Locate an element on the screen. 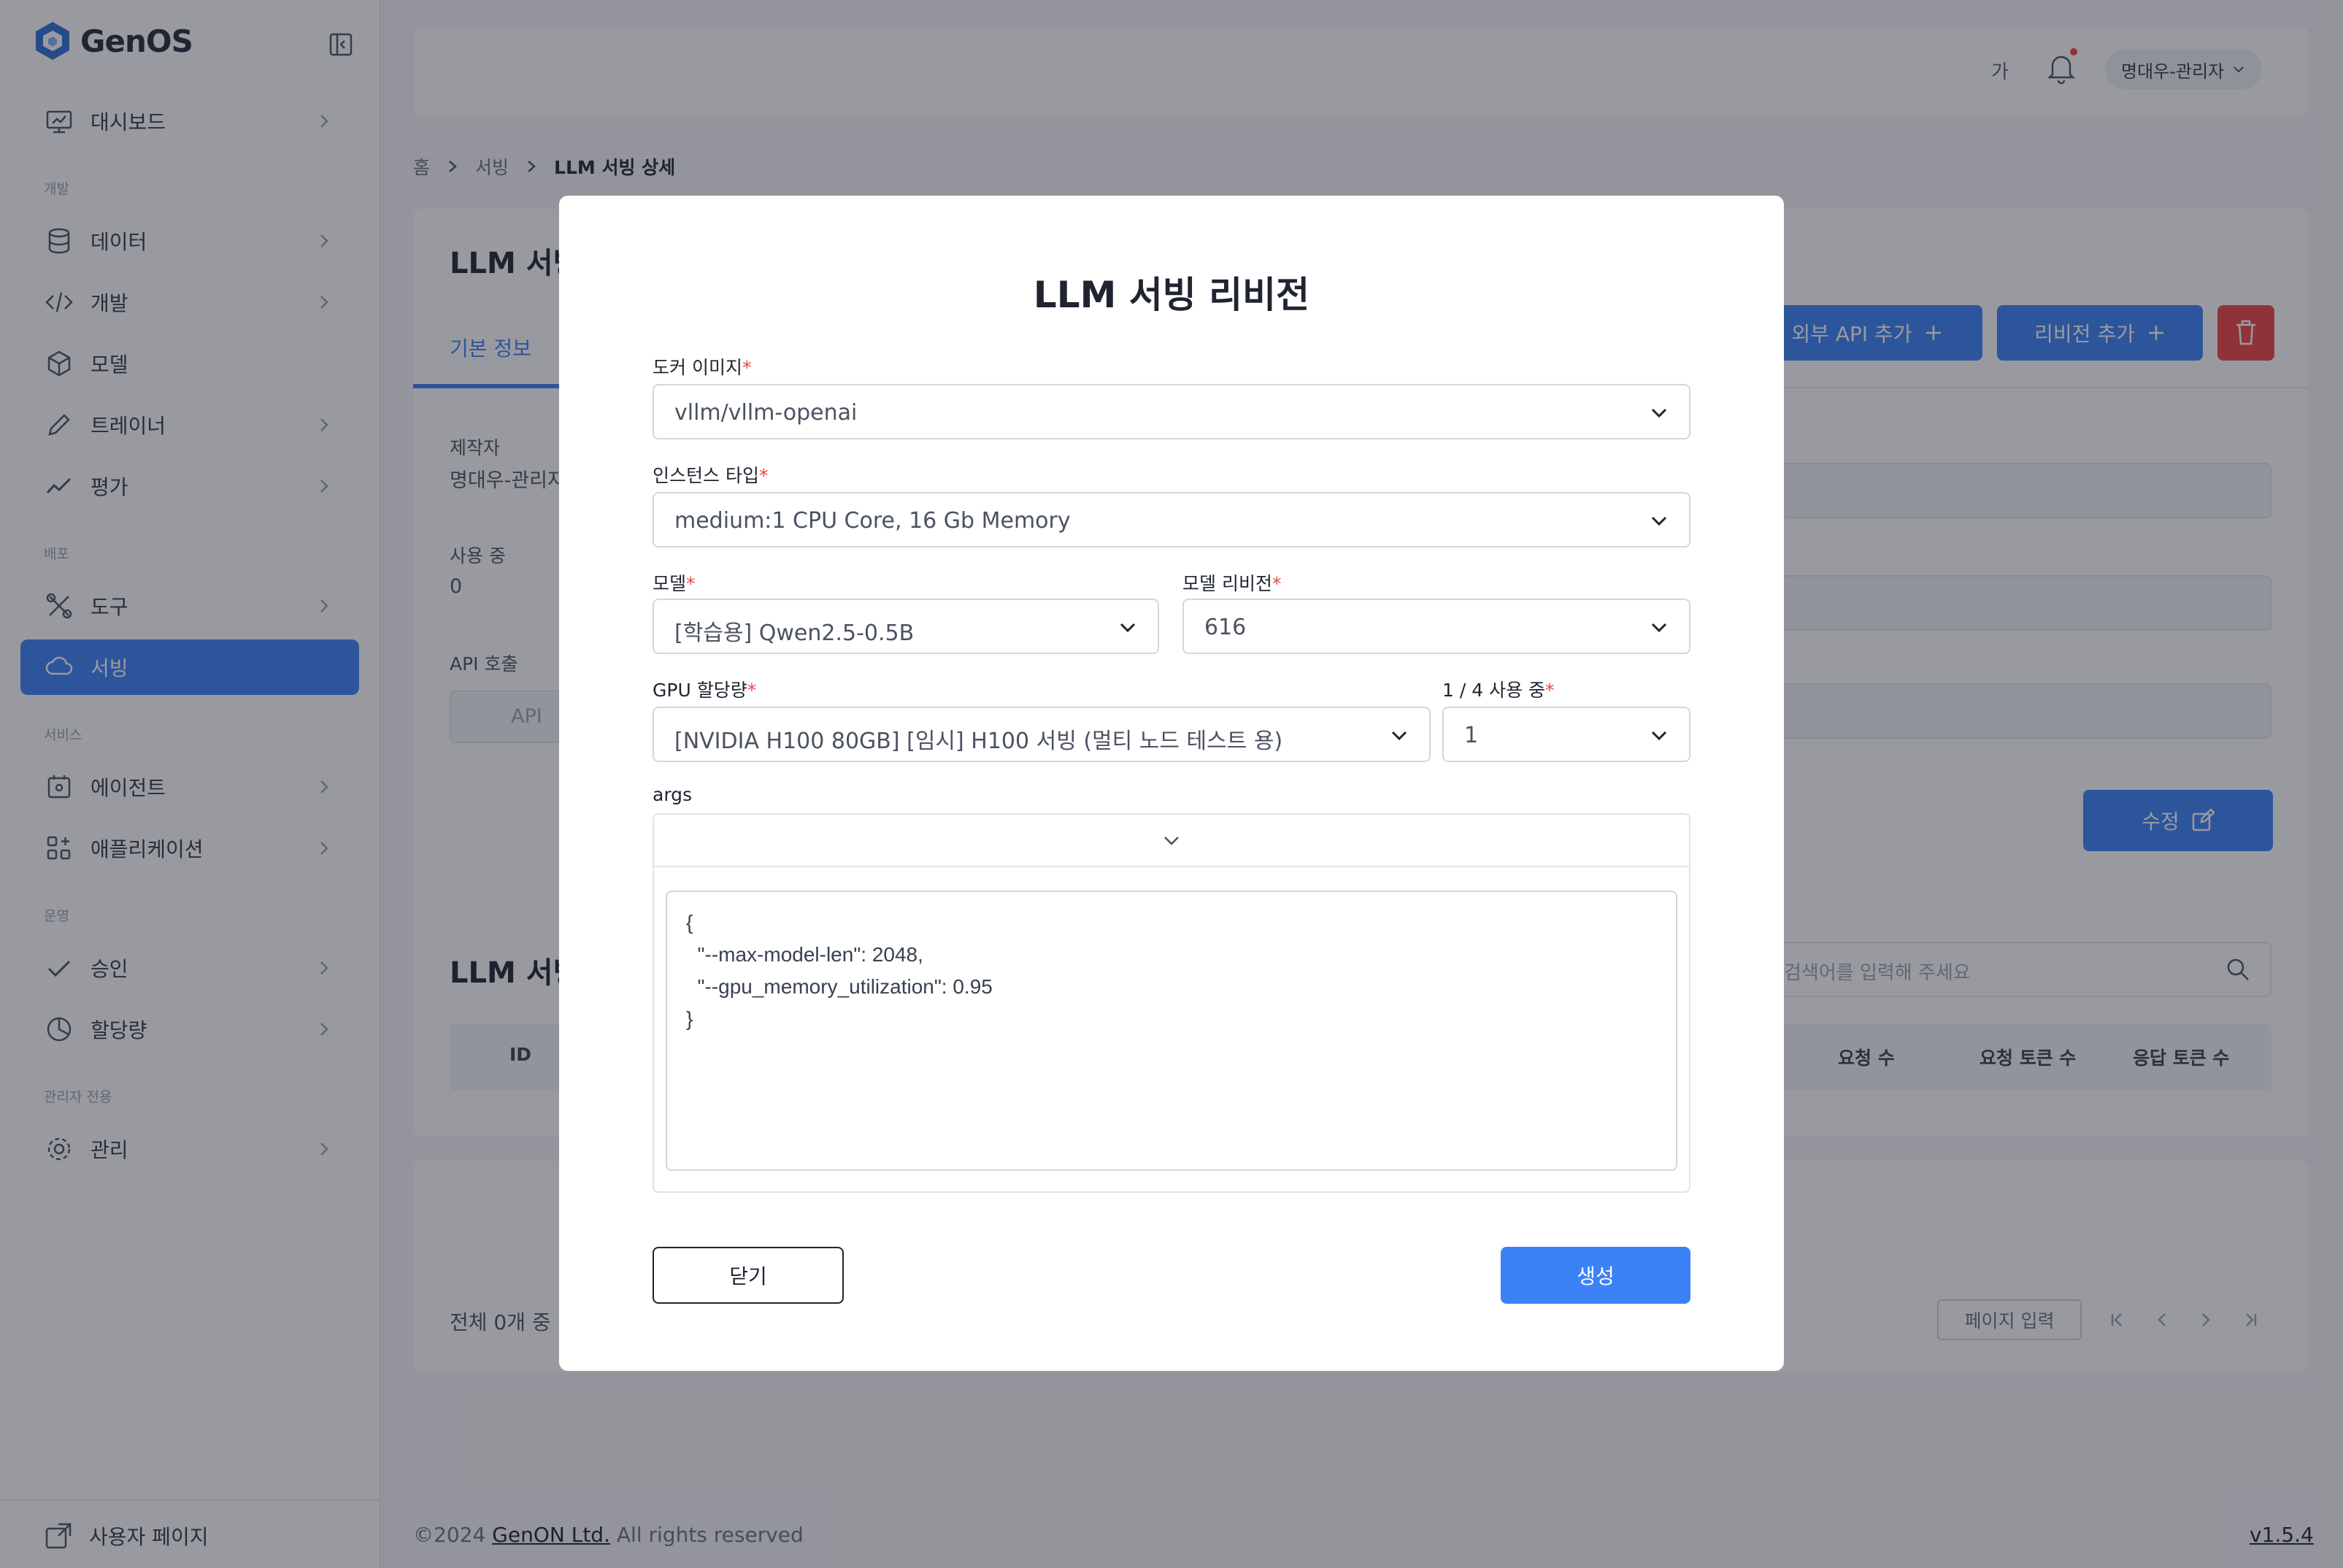  docker-image-label-text: 도커 이미지 is located at coordinates (697, 367).